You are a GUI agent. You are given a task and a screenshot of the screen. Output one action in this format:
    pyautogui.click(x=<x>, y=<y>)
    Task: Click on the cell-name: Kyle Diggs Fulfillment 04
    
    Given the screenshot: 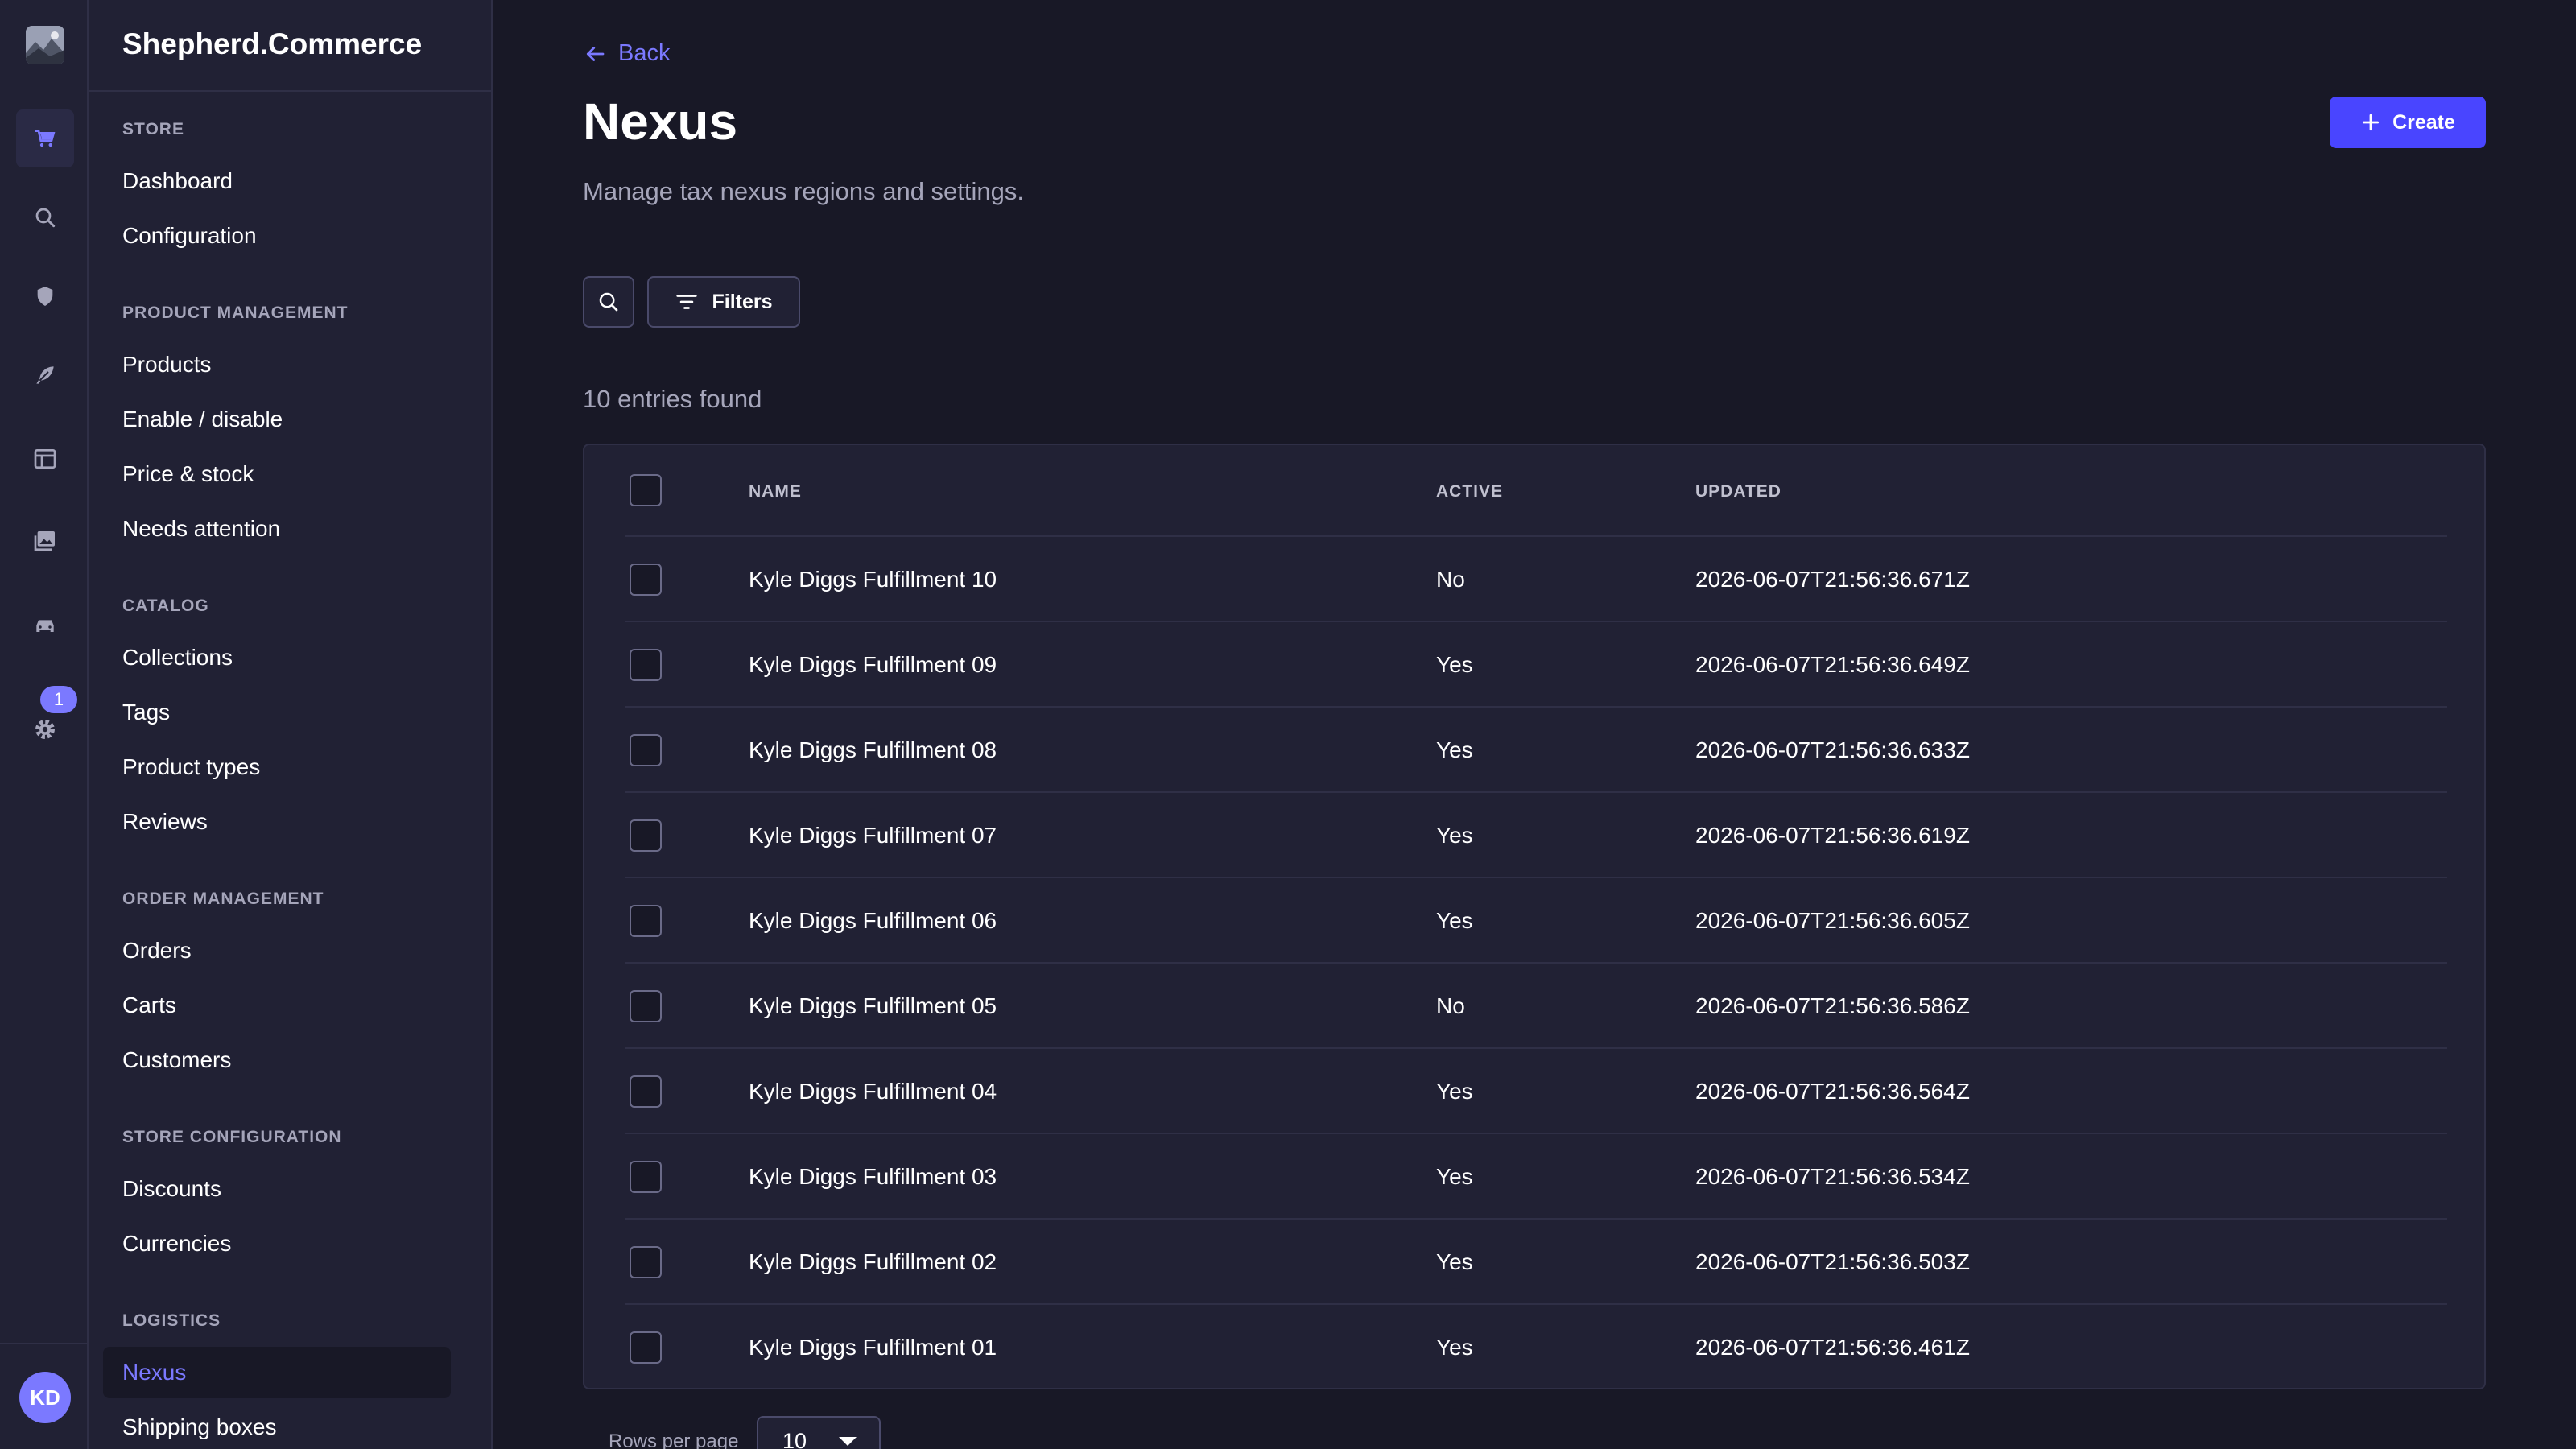 What is the action you would take?
    pyautogui.click(x=873, y=1091)
    